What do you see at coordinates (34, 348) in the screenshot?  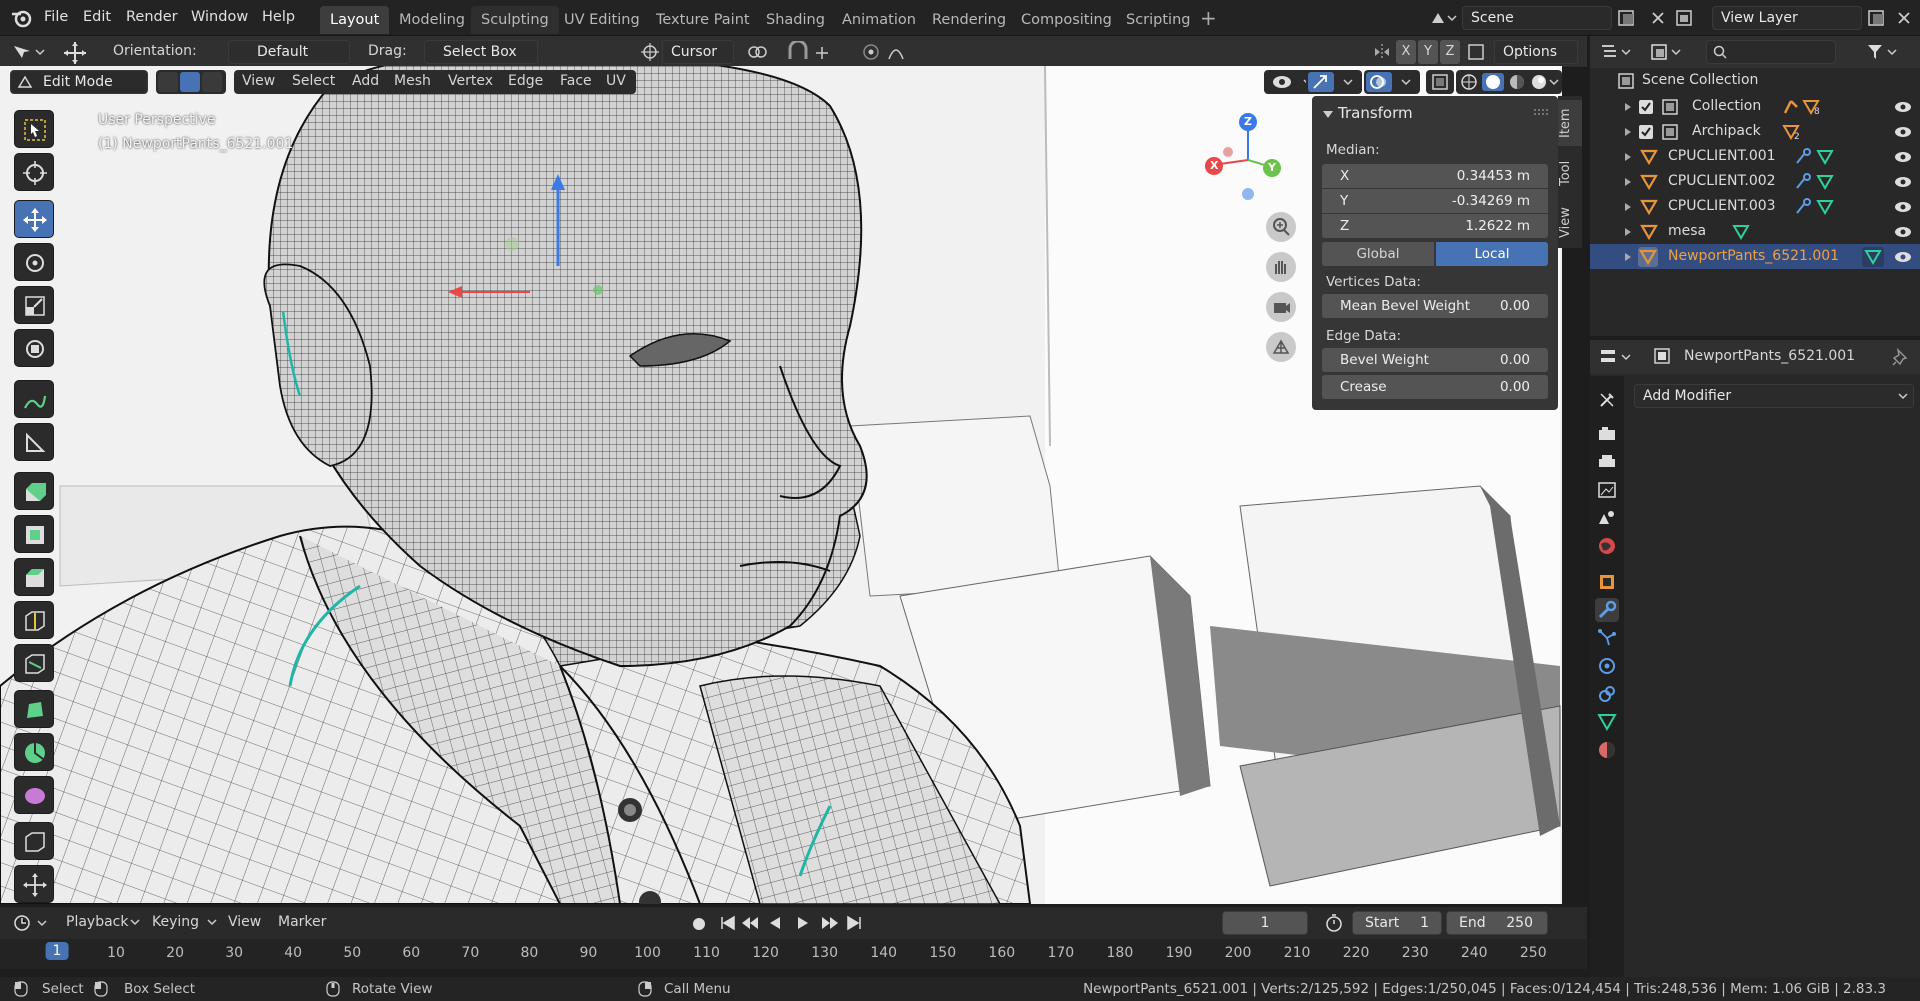 I see `transform-tool` at bounding box center [34, 348].